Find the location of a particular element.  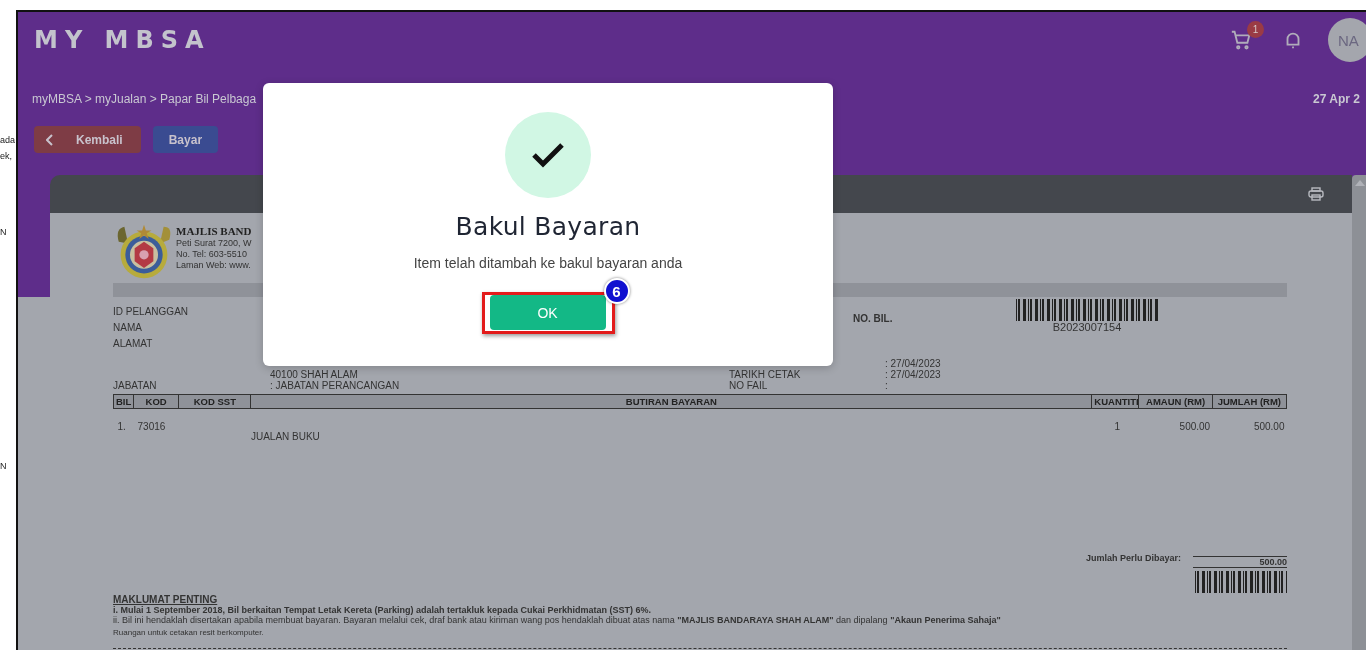

council-name: MAJLIS BAND is located at coordinates (214, 231).